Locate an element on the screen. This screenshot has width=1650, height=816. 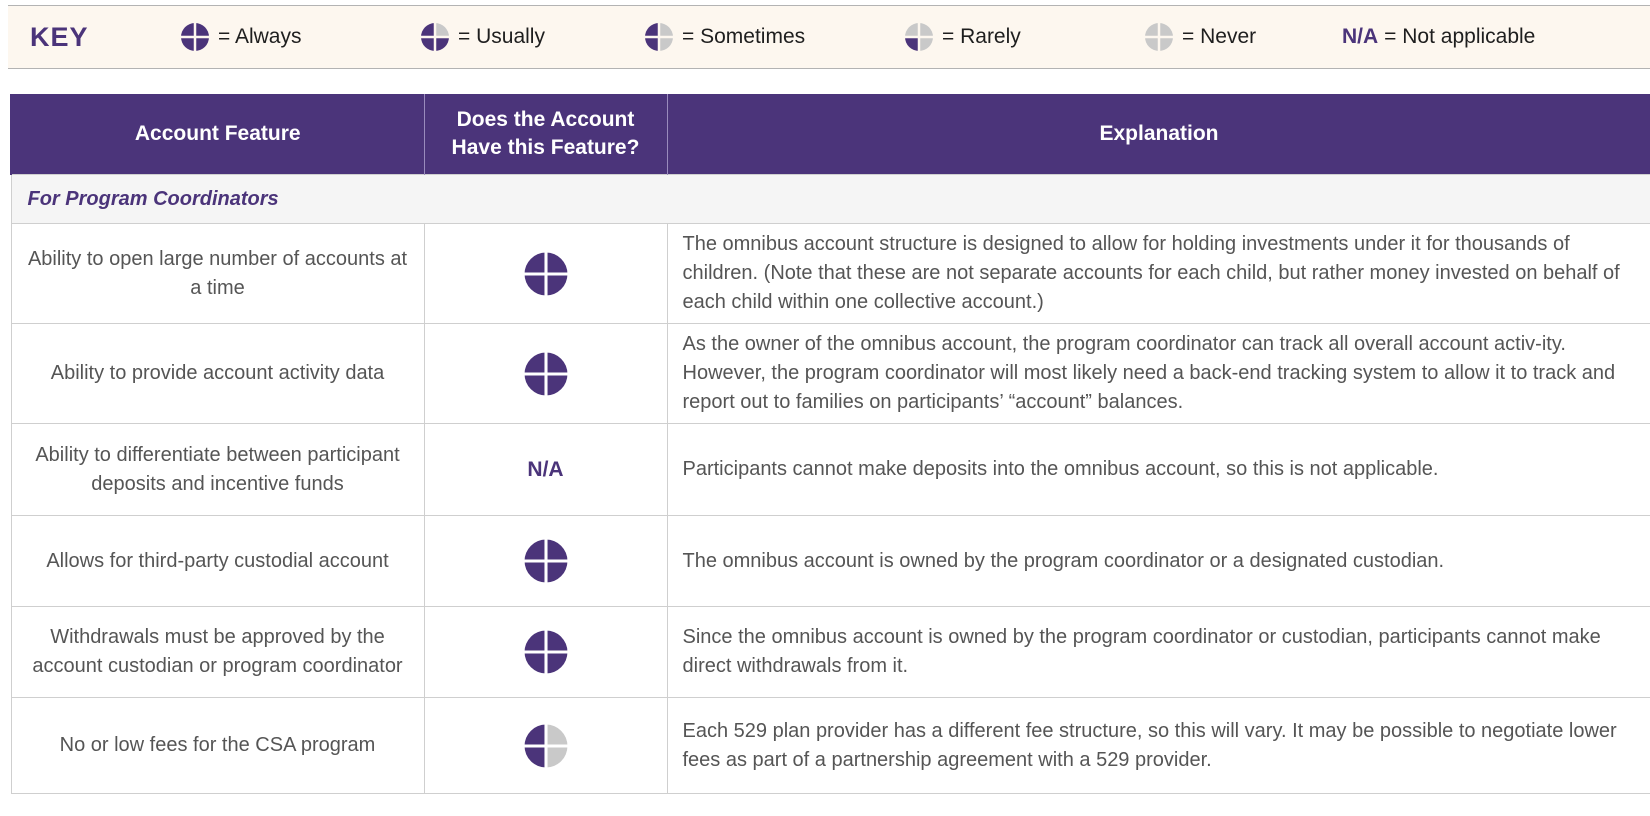
key-title: KEY is located at coordinates (59, 37).